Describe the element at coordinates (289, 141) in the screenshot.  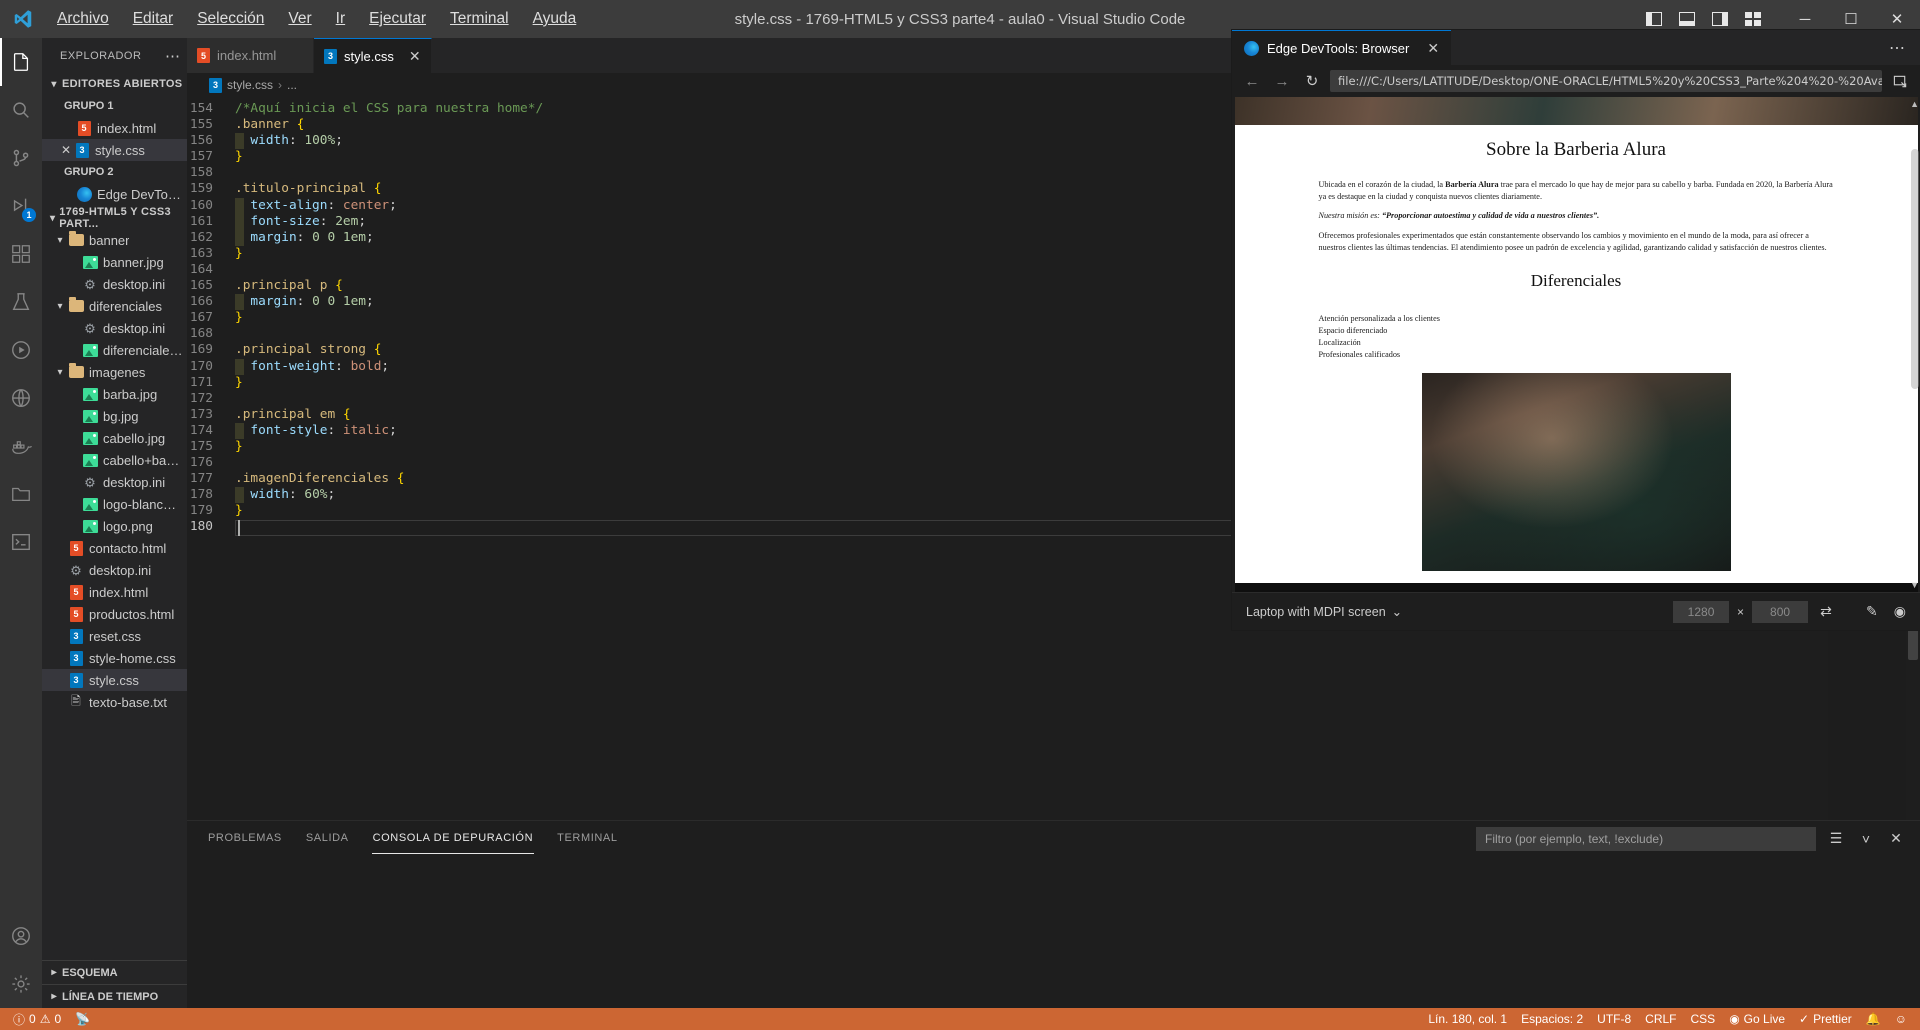
I see `line-text: width: 100%;` at that location.